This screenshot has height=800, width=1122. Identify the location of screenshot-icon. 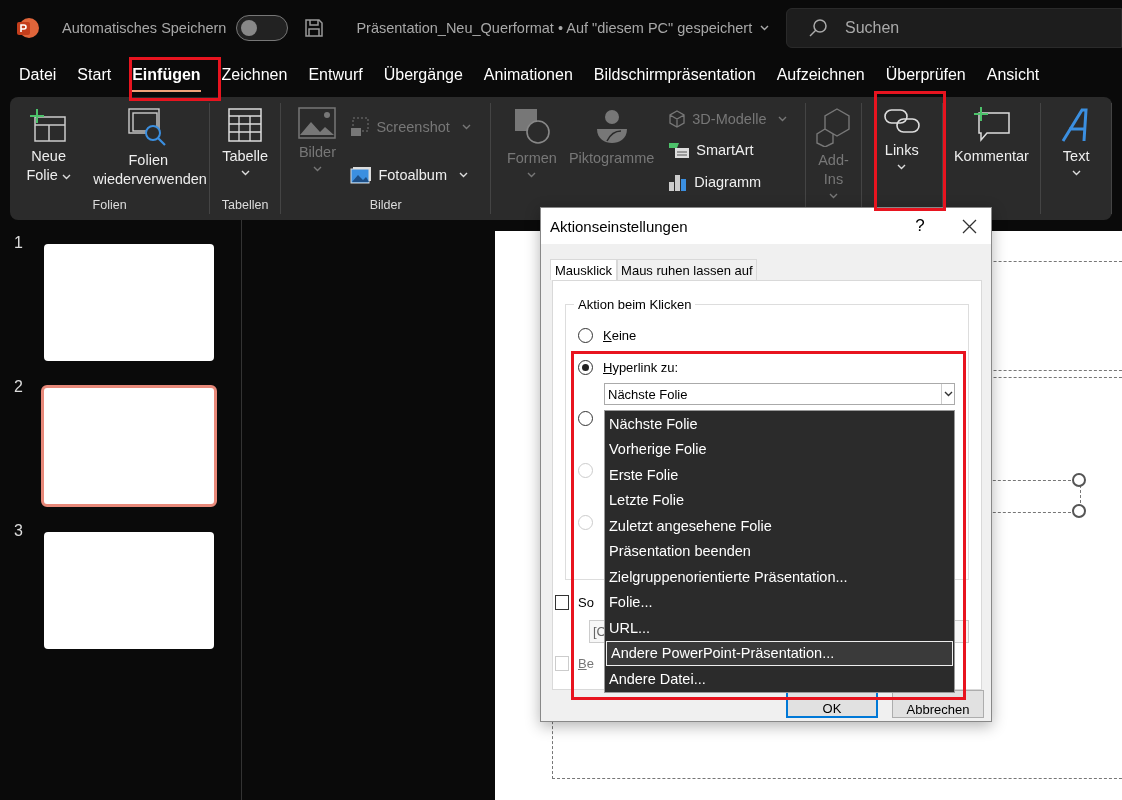
(360, 127).